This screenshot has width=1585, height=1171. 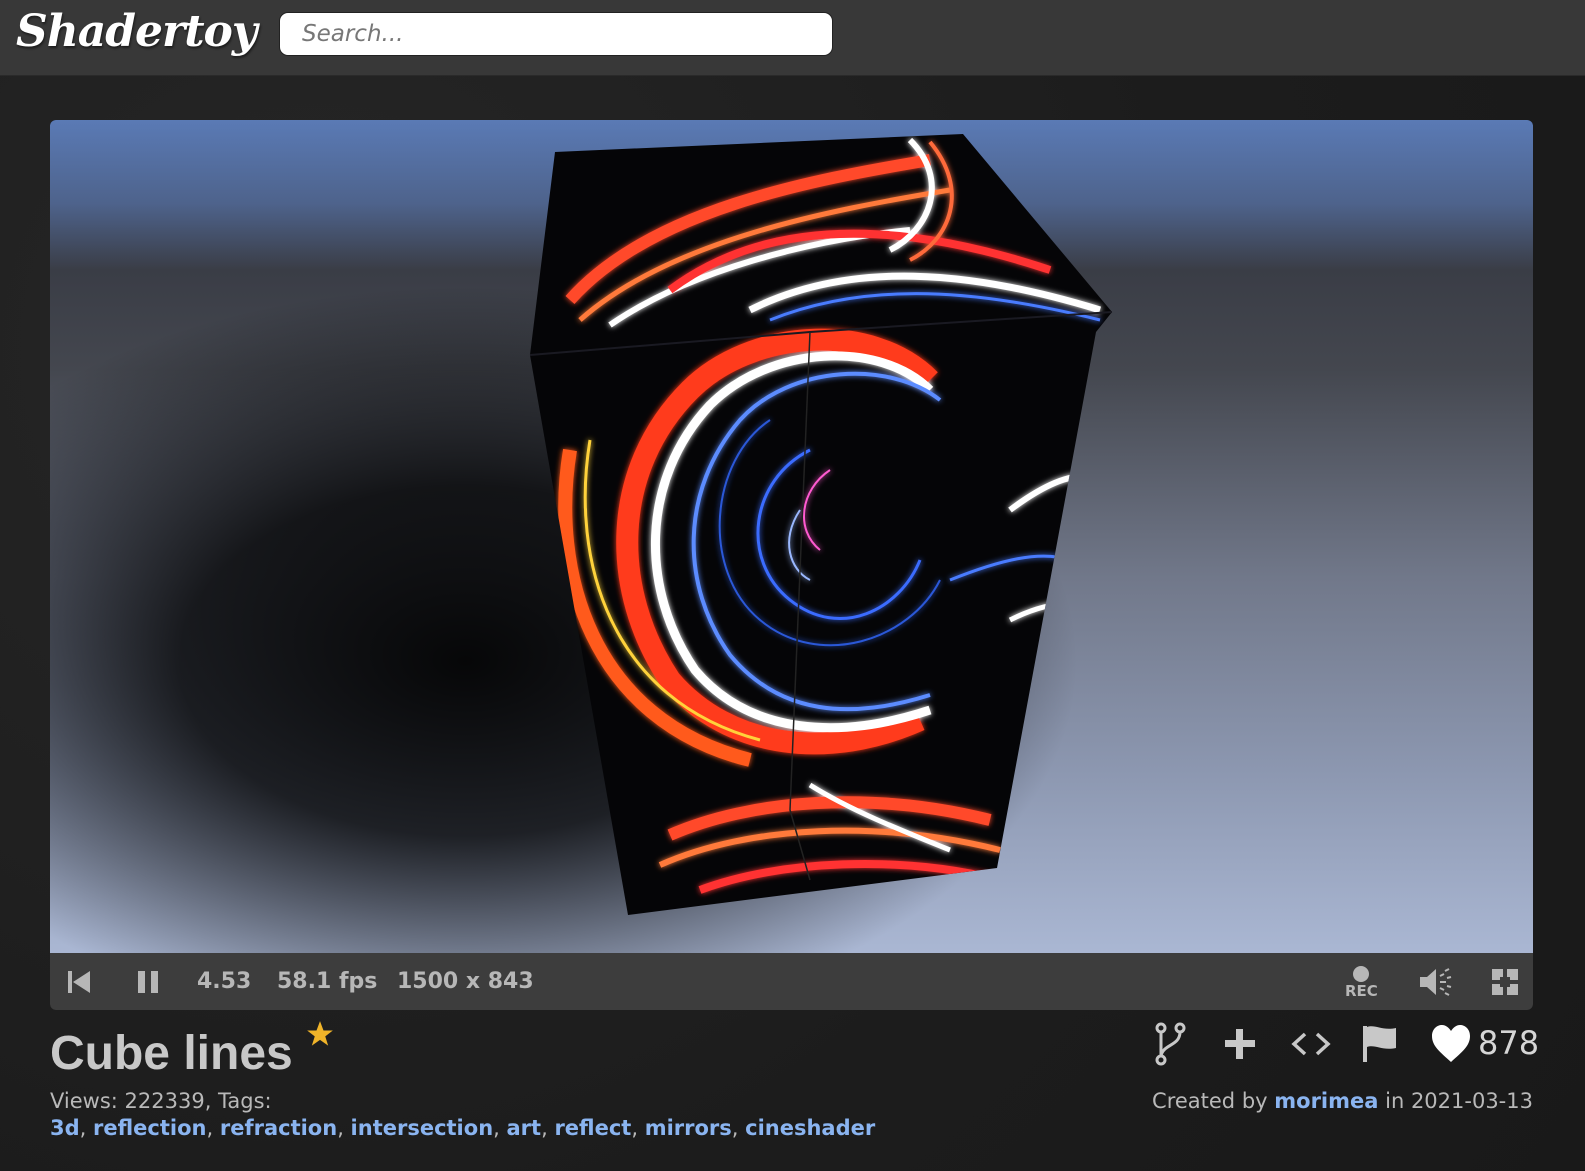 I want to click on likes-count: 878, so click(x=1509, y=1043).